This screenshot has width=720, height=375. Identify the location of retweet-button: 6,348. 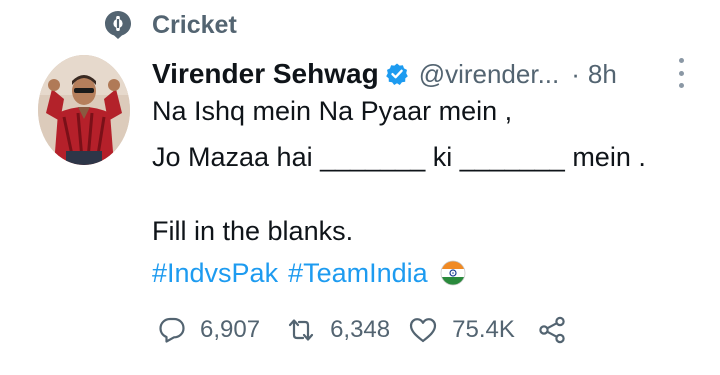
(338, 330).